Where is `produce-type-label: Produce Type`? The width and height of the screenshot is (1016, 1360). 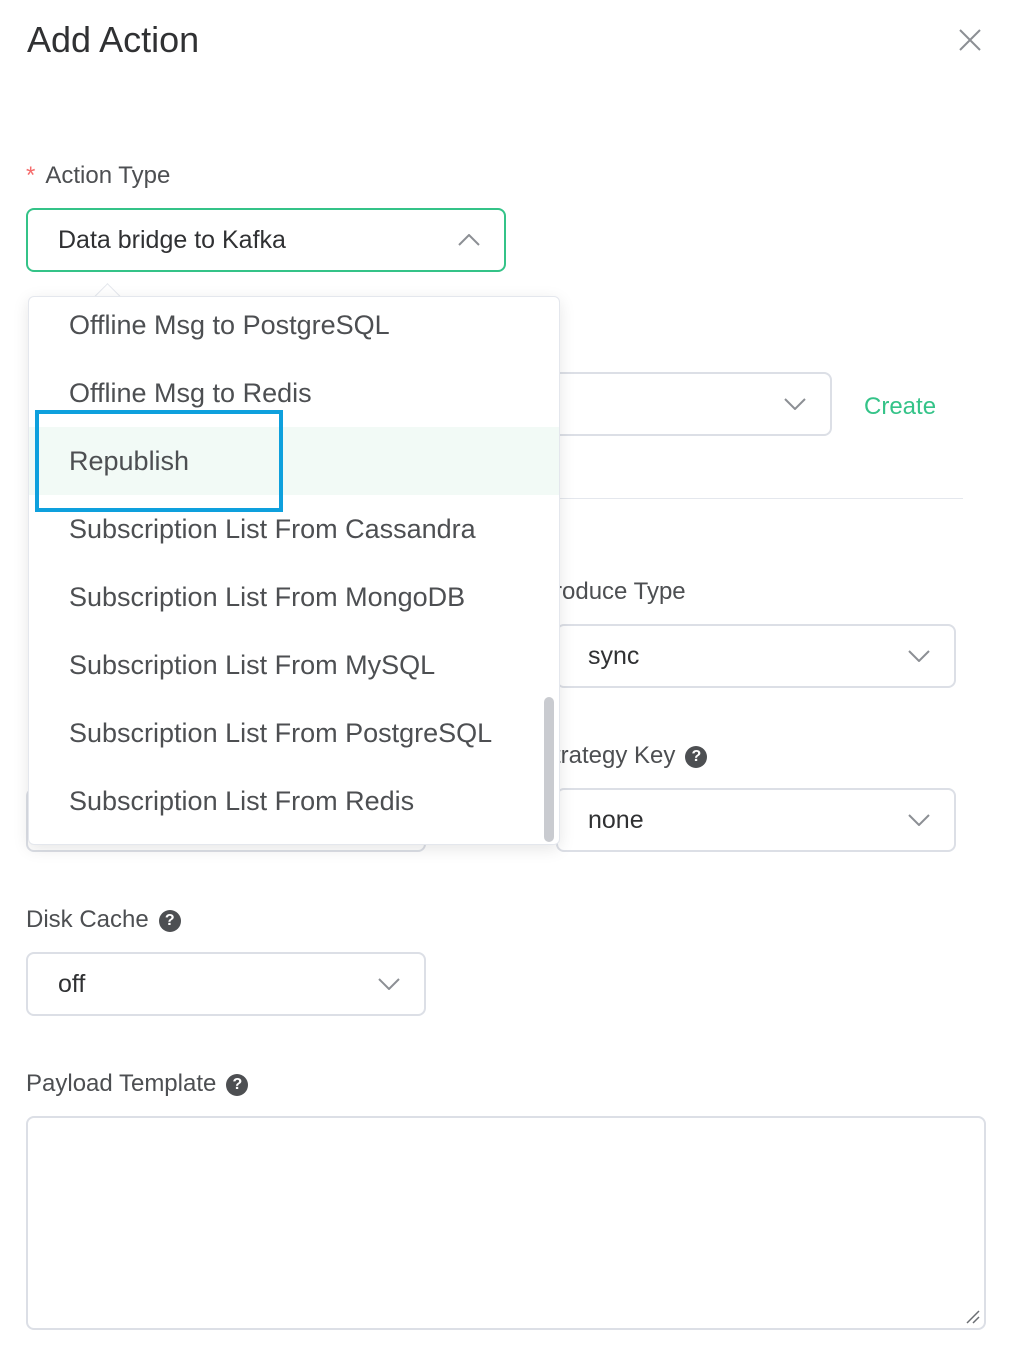 produce-type-label: Produce Type is located at coordinates (612, 591).